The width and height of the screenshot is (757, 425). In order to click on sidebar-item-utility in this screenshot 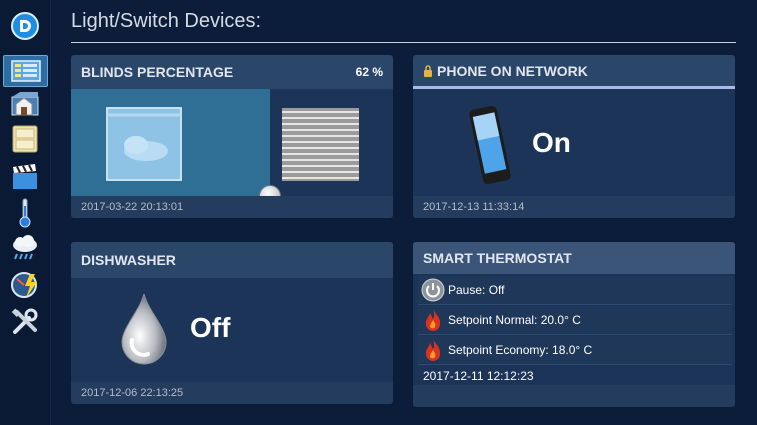, I will do `click(25, 285)`.